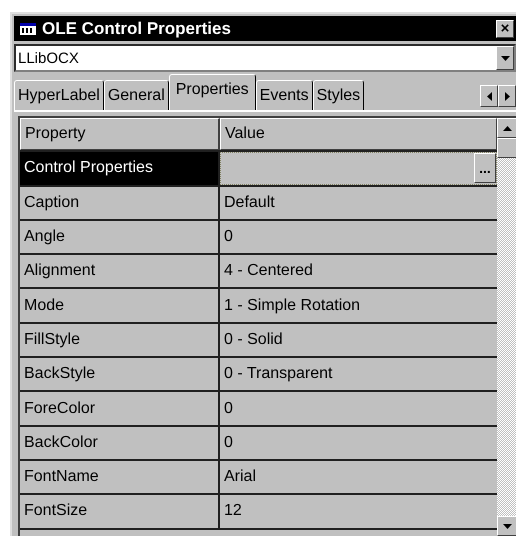 The height and width of the screenshot is (536, 516). Describe the element at coordinates (284, 95) in the screenshot. I see `tab: Events` at that location.